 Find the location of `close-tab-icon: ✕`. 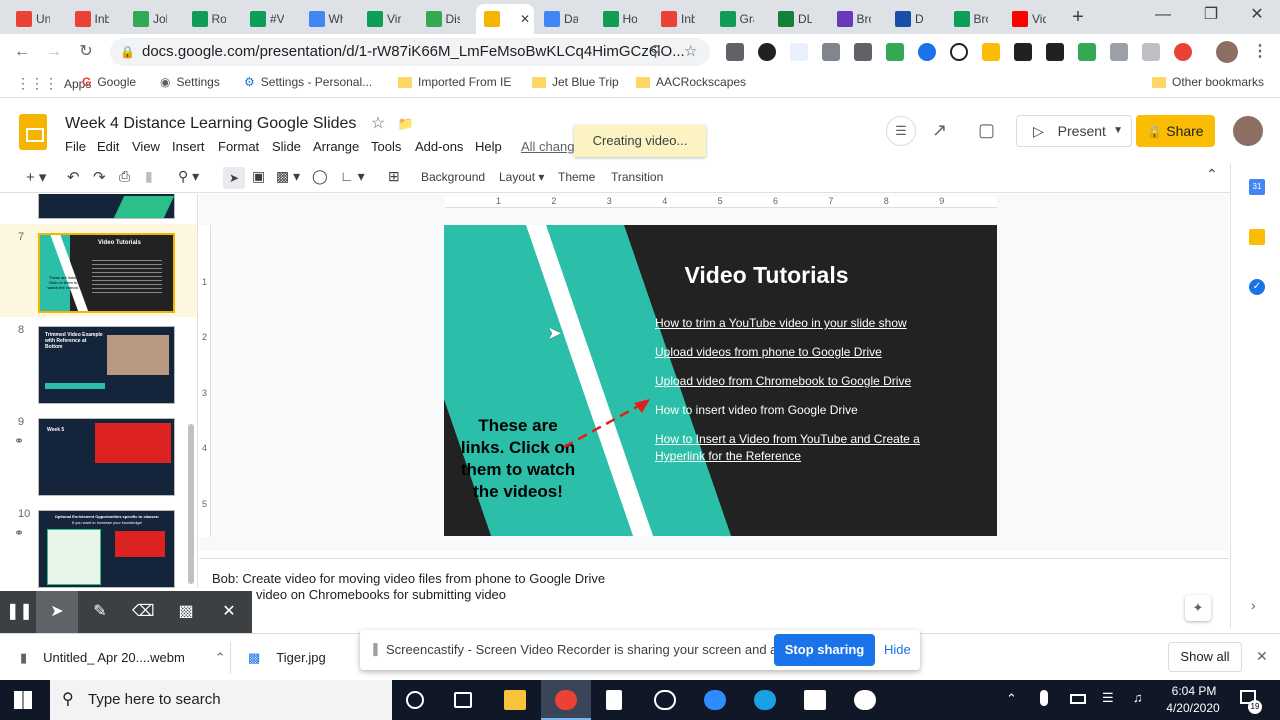

close-tab-icon: ✕ is located at coordinates (525, 19).